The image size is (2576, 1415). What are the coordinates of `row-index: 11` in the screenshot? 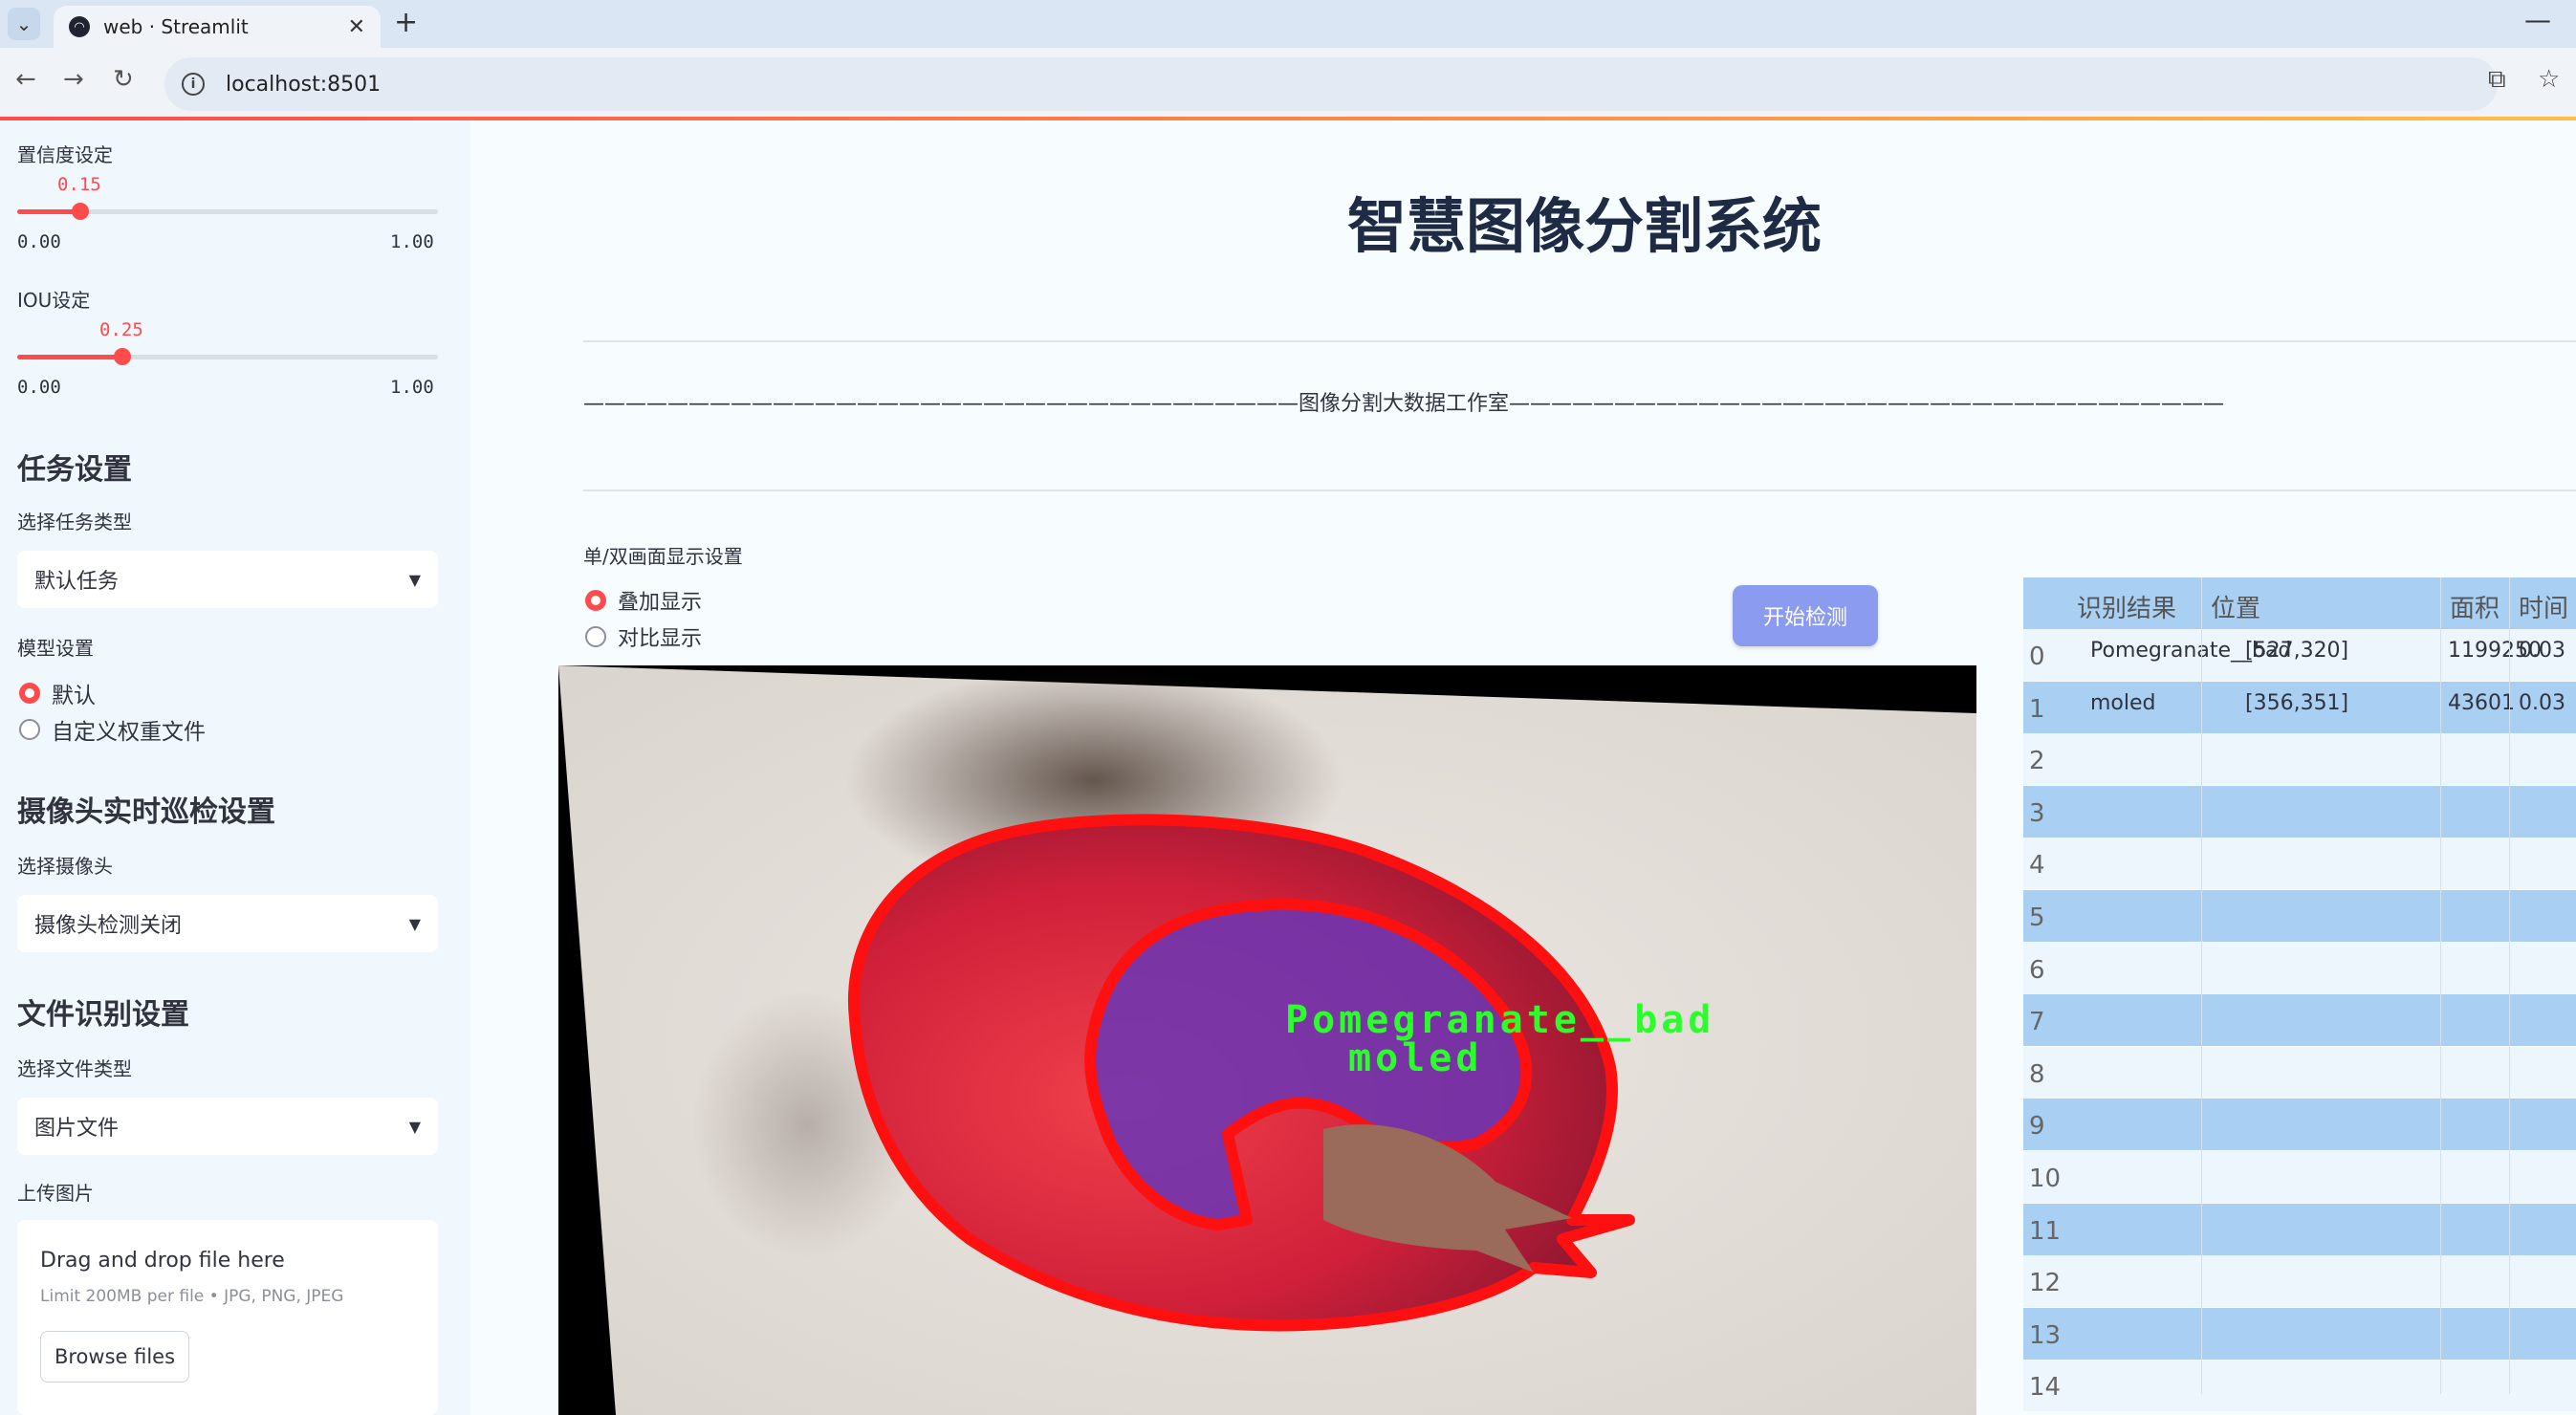 It's located at (2045, 1231).